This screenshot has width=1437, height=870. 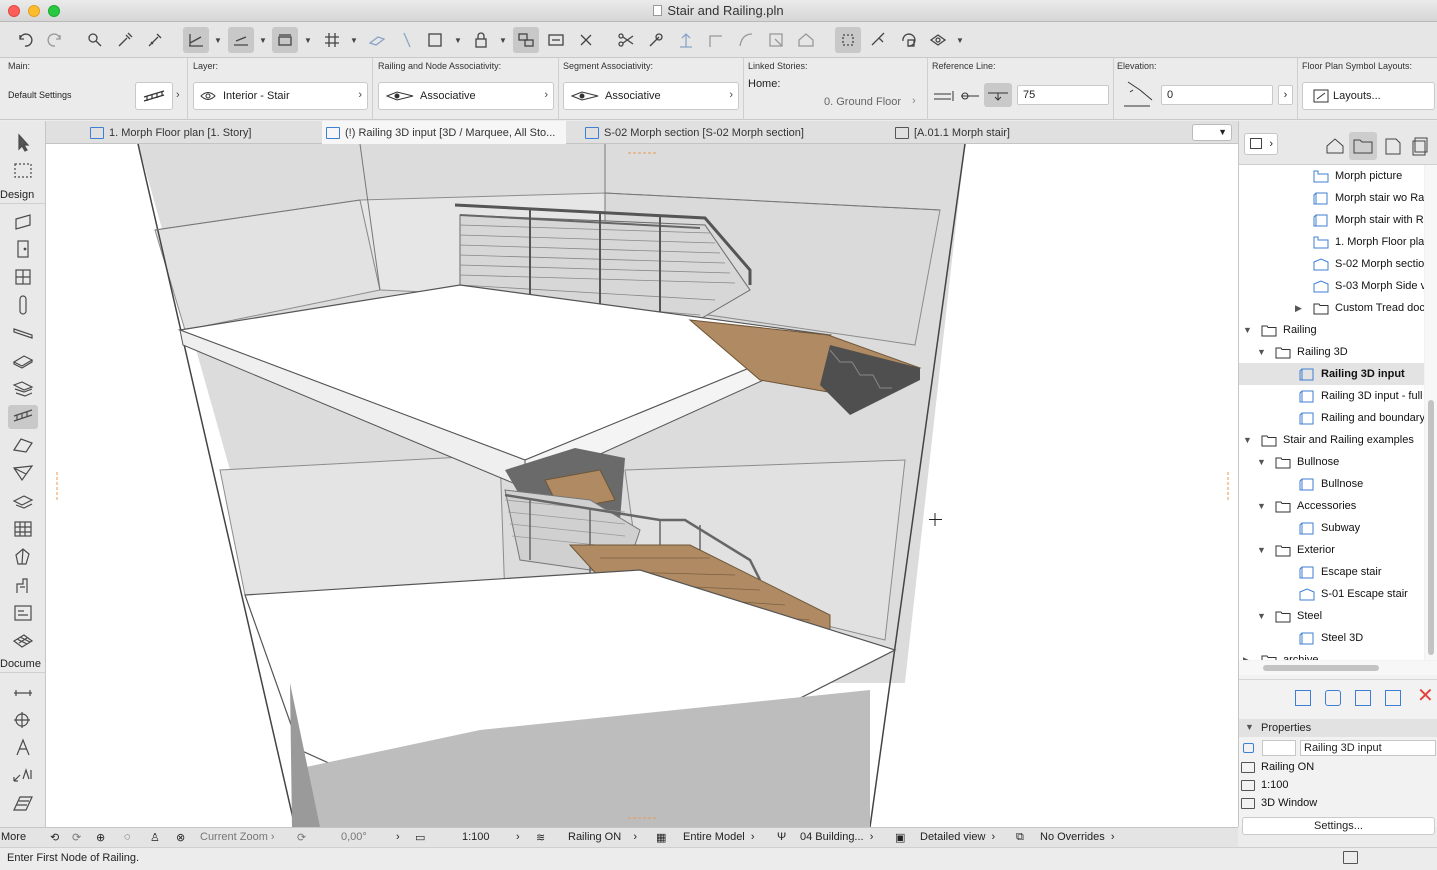 What do you see at coordinates (466, 96) in the screenshot?
I see `railing-node-selector: Associative ›` at bounding box center [466, 96].